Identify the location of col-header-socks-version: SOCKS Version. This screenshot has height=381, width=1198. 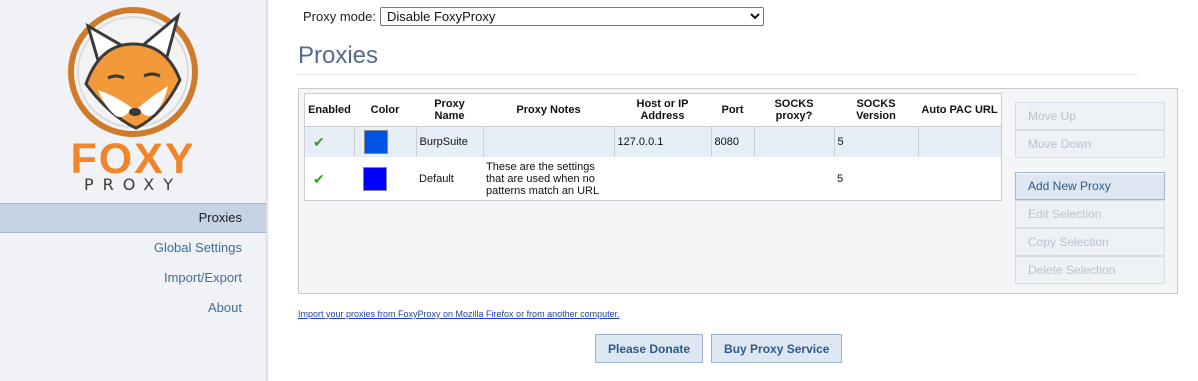
(876, 110).